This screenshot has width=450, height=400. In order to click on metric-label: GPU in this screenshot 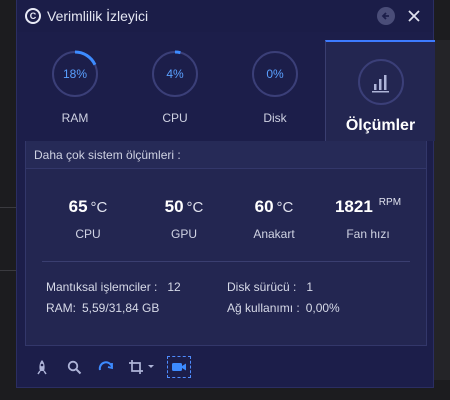, I will do `click(183, 234)`.